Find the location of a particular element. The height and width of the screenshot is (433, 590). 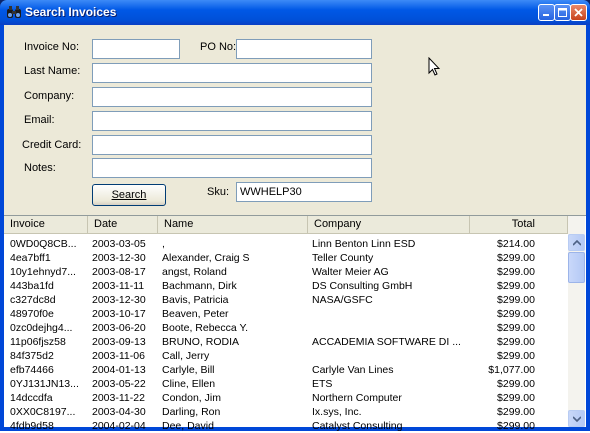

scroll-thumb is located at coordinates (576, 267).